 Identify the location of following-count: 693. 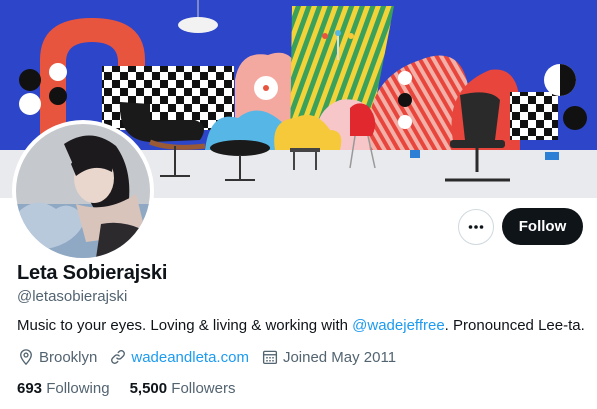
(30, 388).